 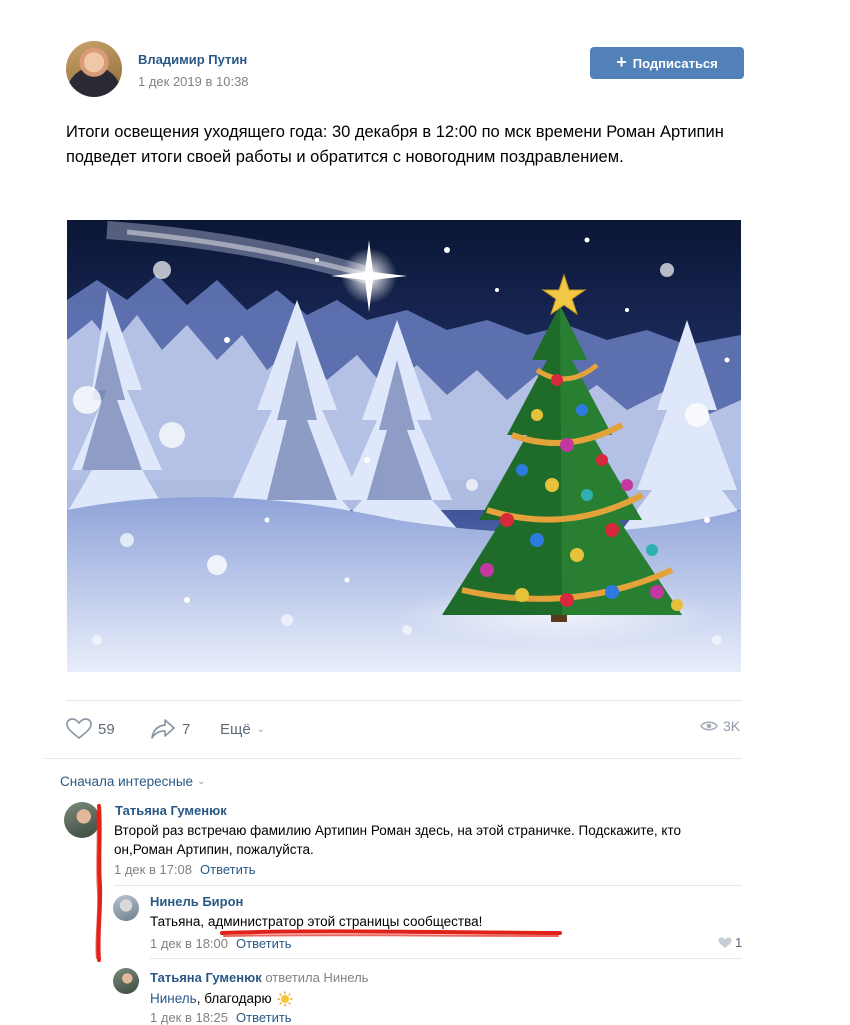 I want to click on share-button: 7, so click(x=170, y=729).